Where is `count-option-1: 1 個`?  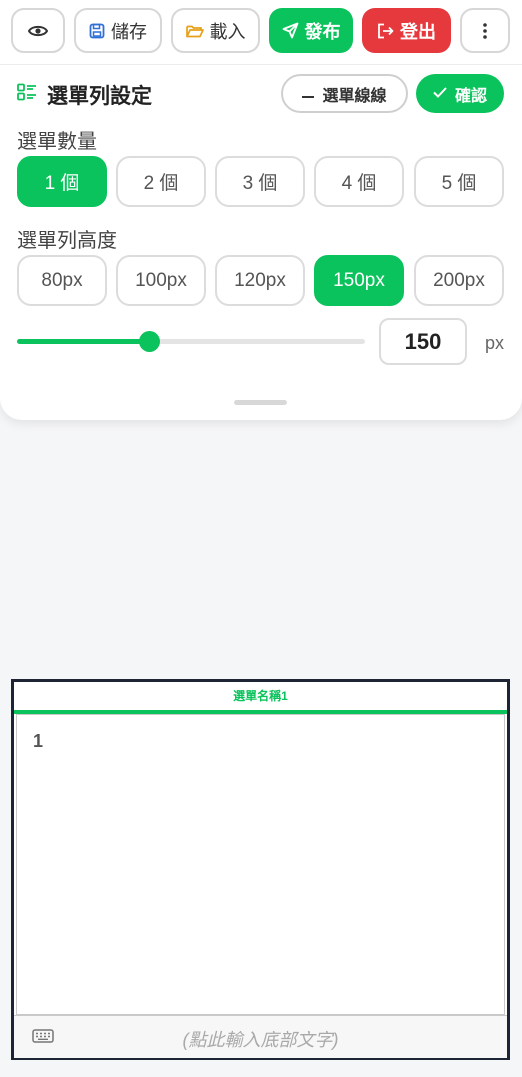
count-option-1: 1 個 is located at coordinates (62, 181).